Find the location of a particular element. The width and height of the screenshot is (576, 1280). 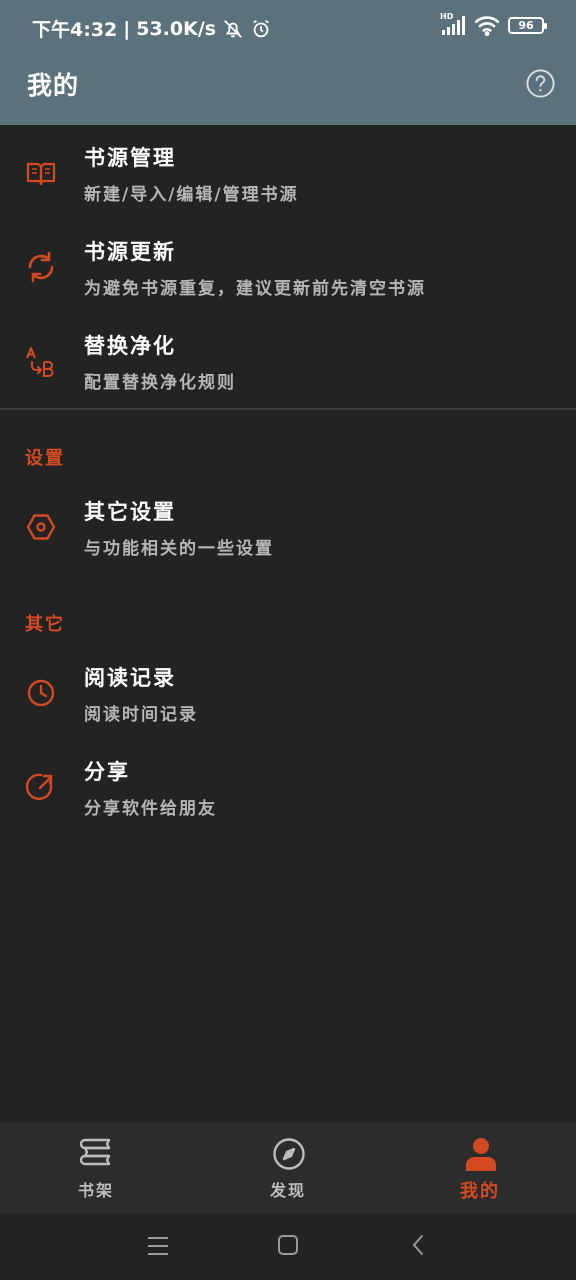

replace-ab-icon is located at coordinates (40, 362).